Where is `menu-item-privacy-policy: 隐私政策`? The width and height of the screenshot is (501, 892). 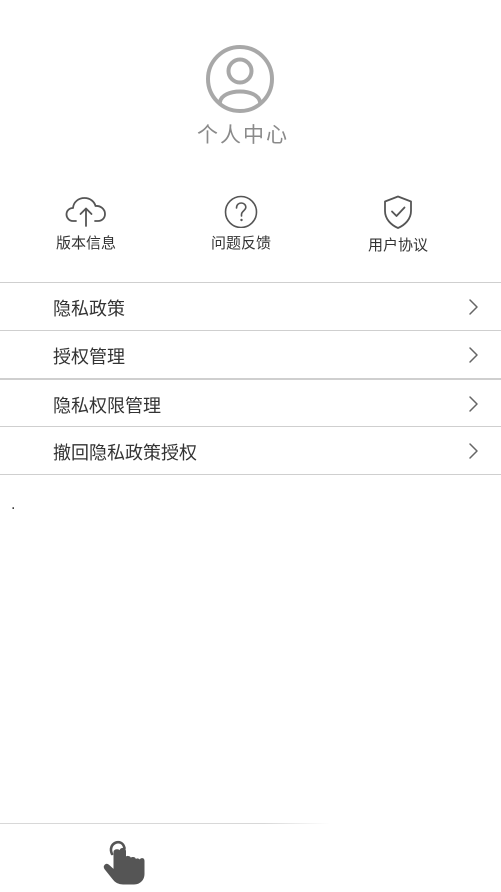
menu-item-privacy-policy: 隐私政策 is located at coordinates (250, 306).